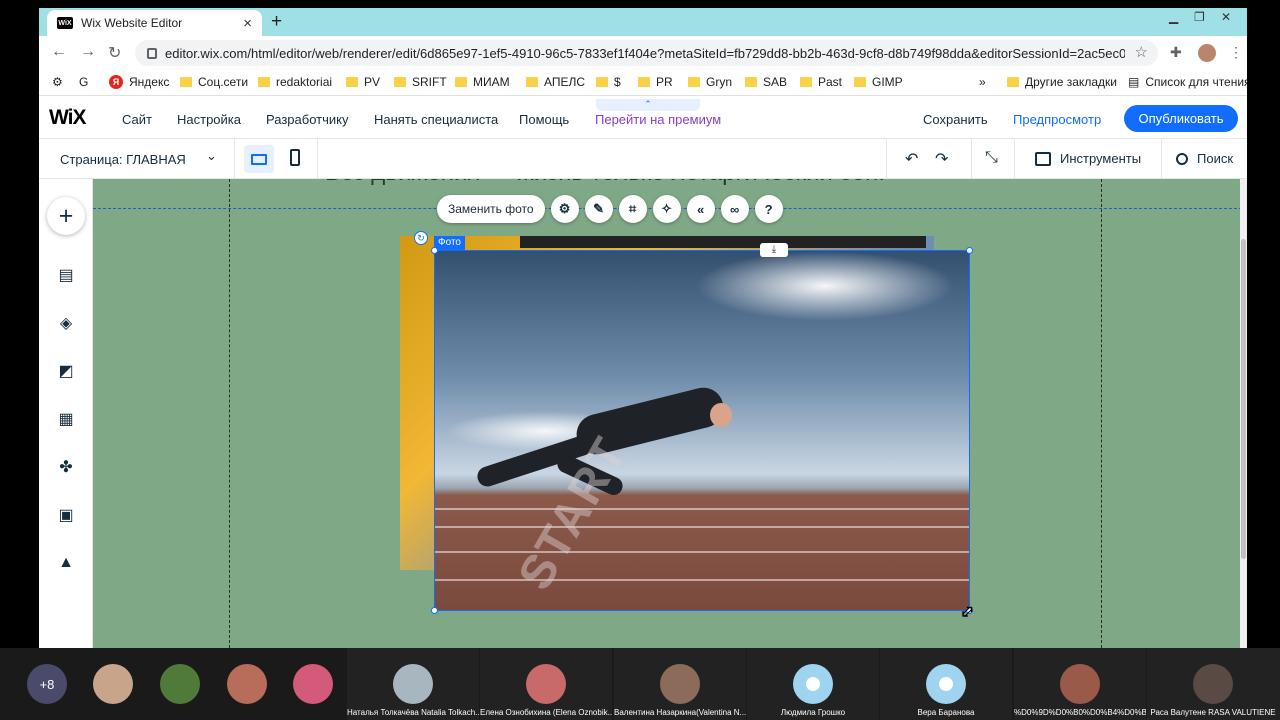 This screenshot has height=720, width=1280. I want to click on menu-help: Помощь, so click(544, 119).